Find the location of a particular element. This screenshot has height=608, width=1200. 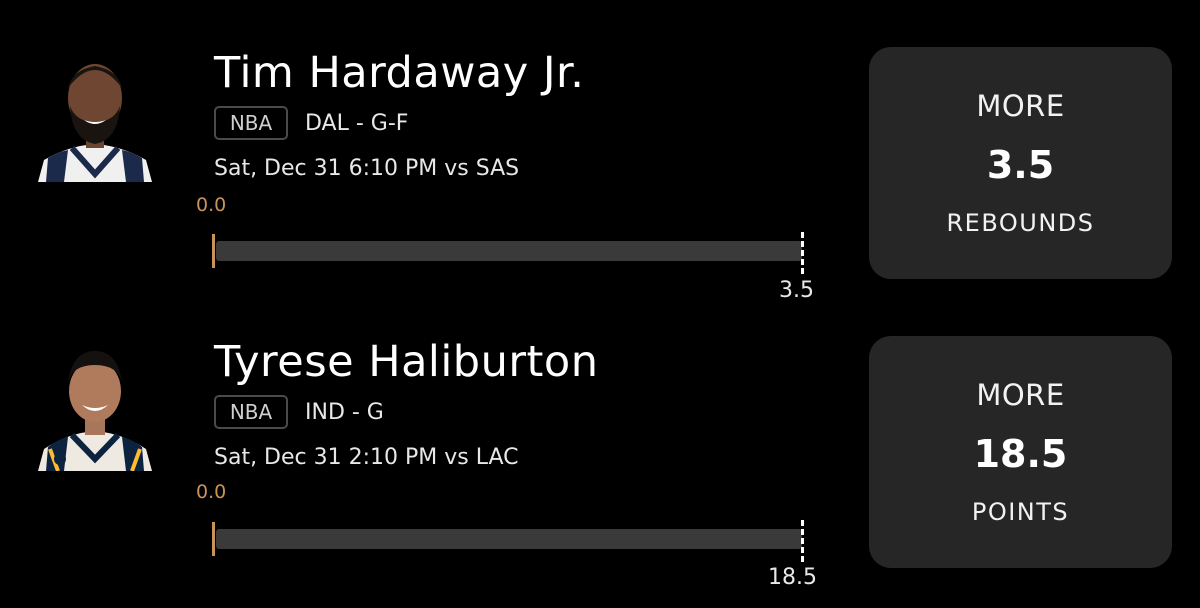

pick-button: MORE 18.5 POINTS is located at coordinates (1020, 452).